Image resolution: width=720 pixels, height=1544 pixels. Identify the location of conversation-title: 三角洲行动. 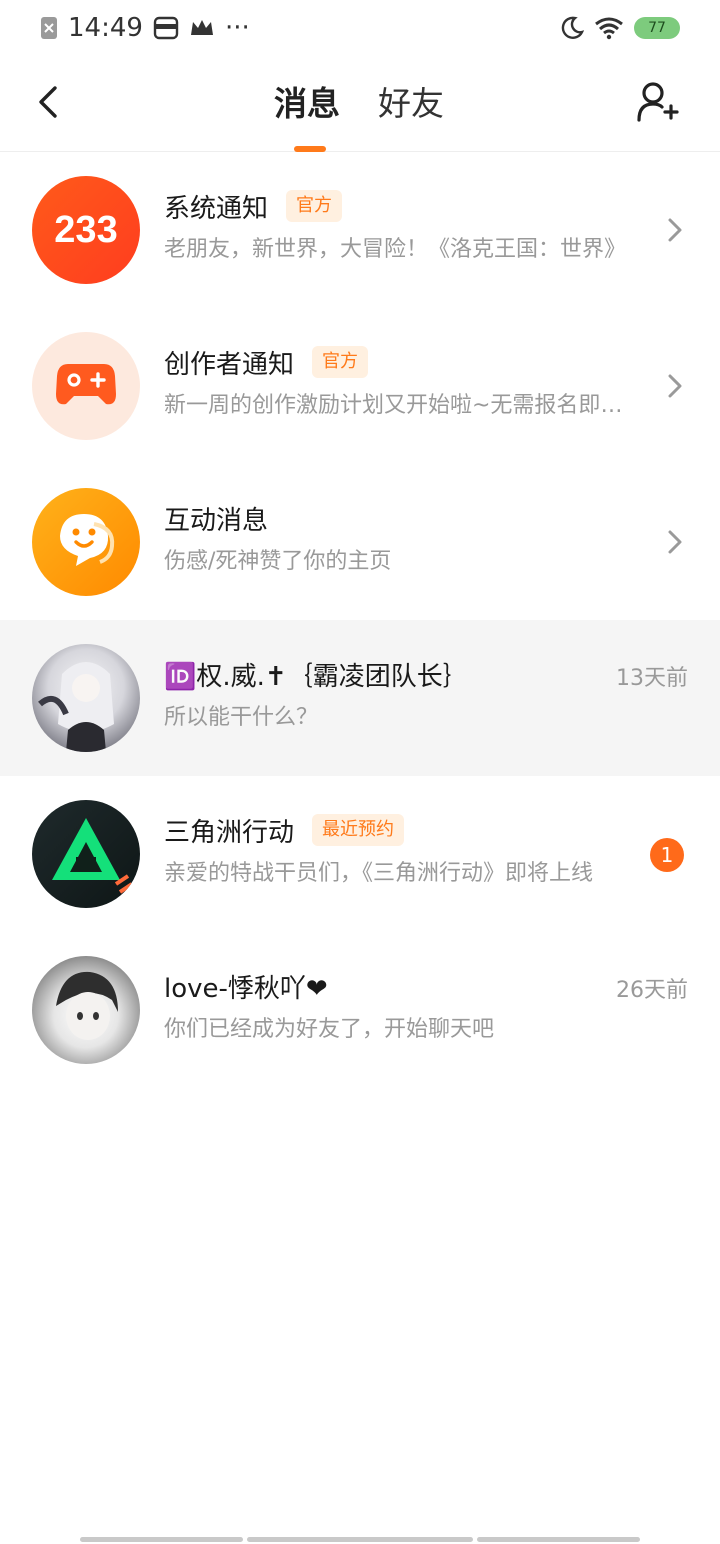
(229, 832).